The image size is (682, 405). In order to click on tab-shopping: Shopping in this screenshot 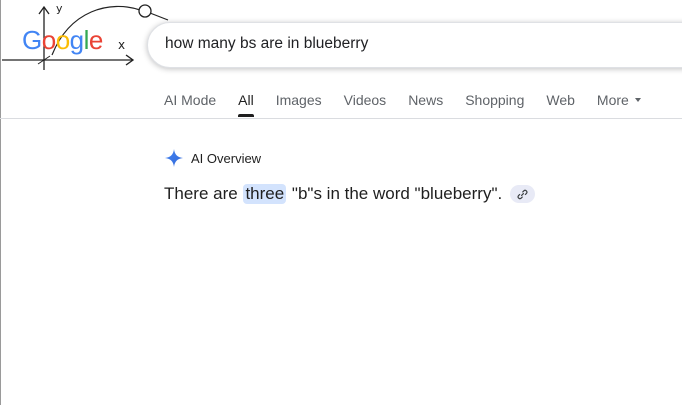, I will do `click(494, 105)`.